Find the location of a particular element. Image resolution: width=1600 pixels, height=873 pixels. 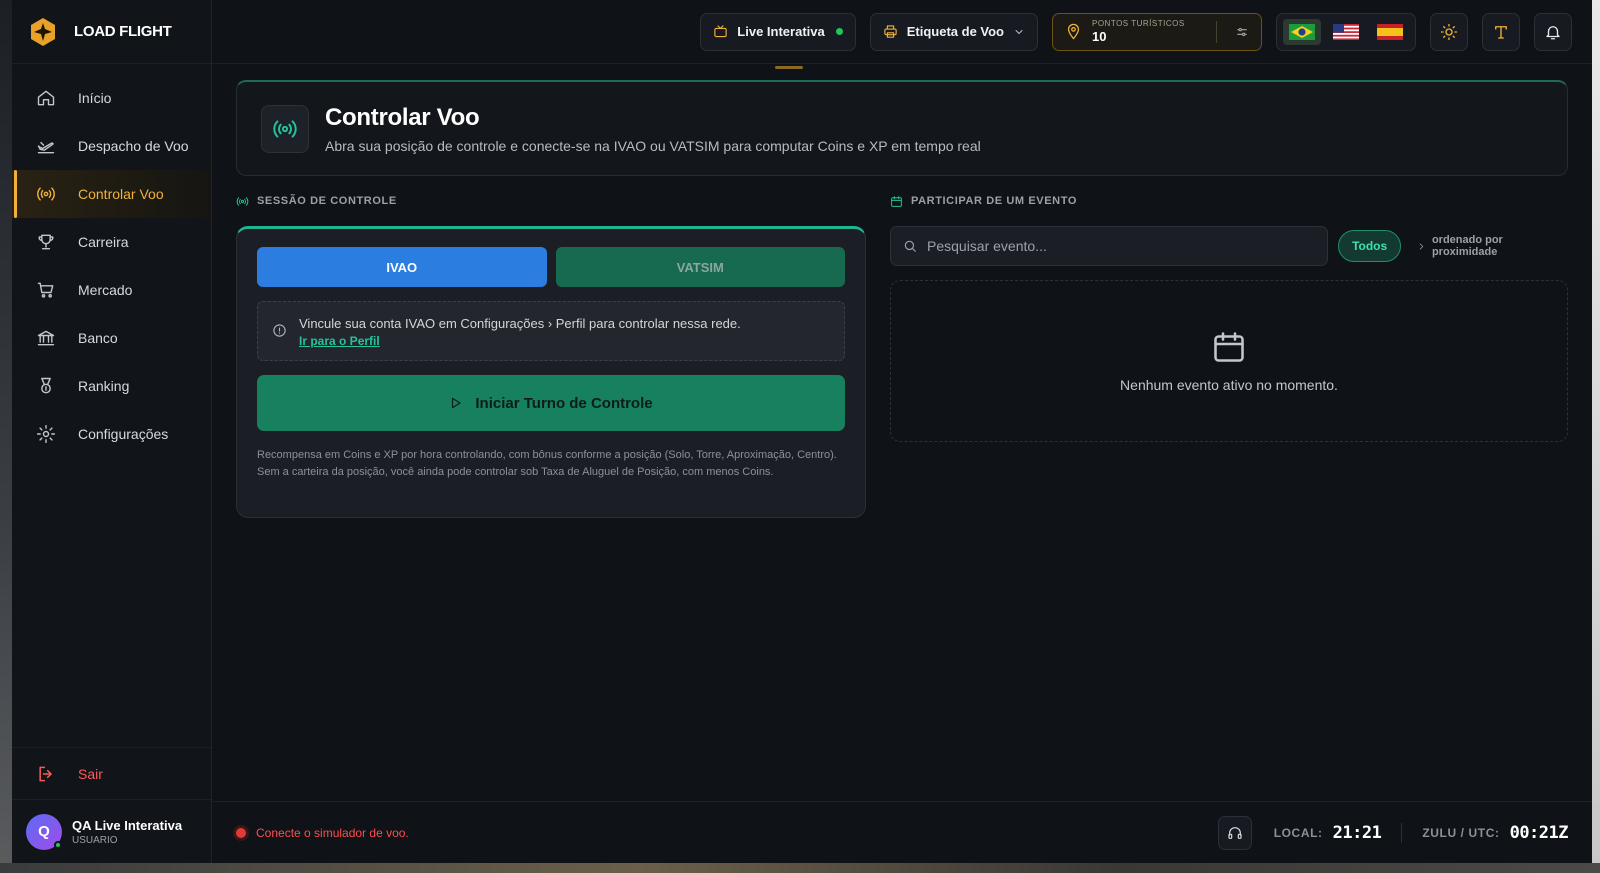

live-status-dot is located at coordinates (839, 31).